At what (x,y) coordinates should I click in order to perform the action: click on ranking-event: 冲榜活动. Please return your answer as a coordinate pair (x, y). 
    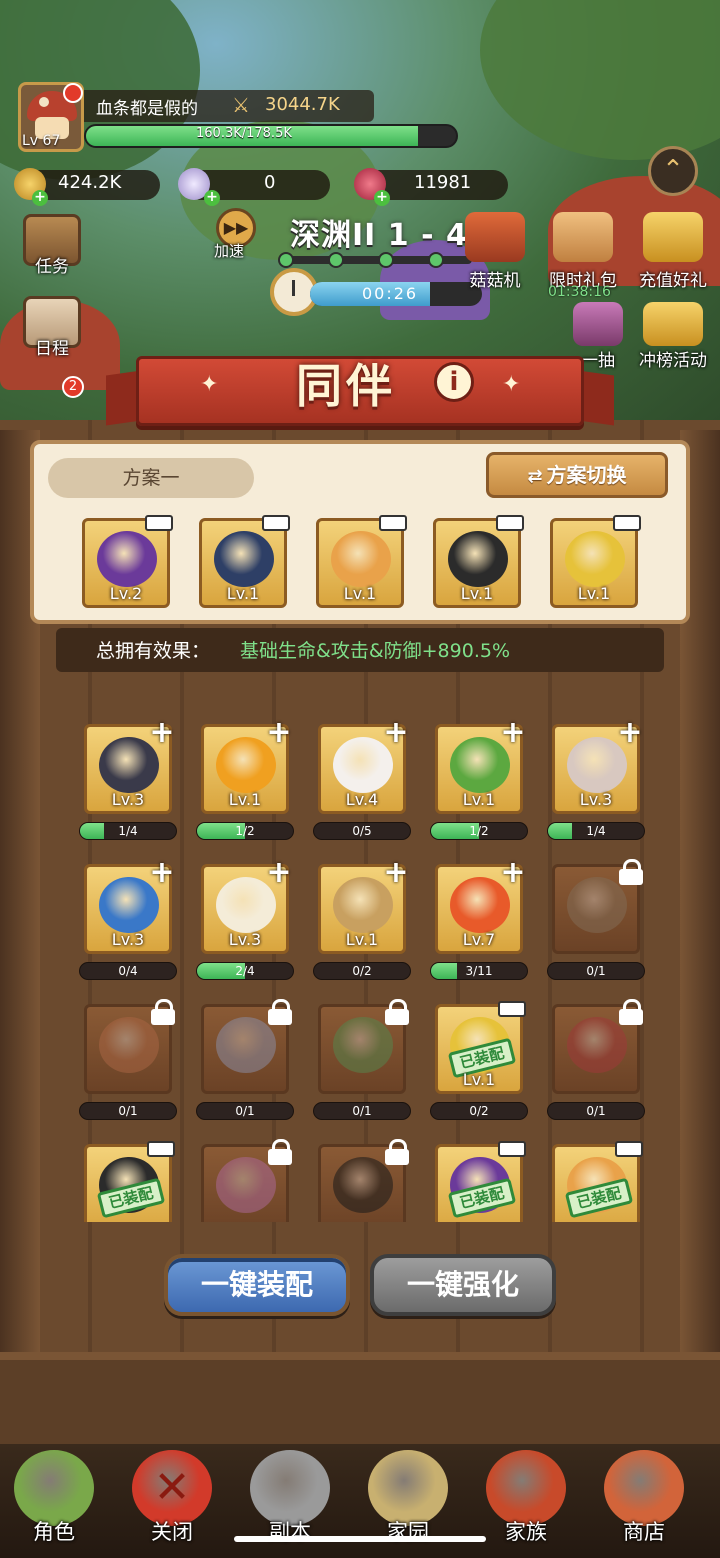
    Looking at the image, I should click on (673, 336).